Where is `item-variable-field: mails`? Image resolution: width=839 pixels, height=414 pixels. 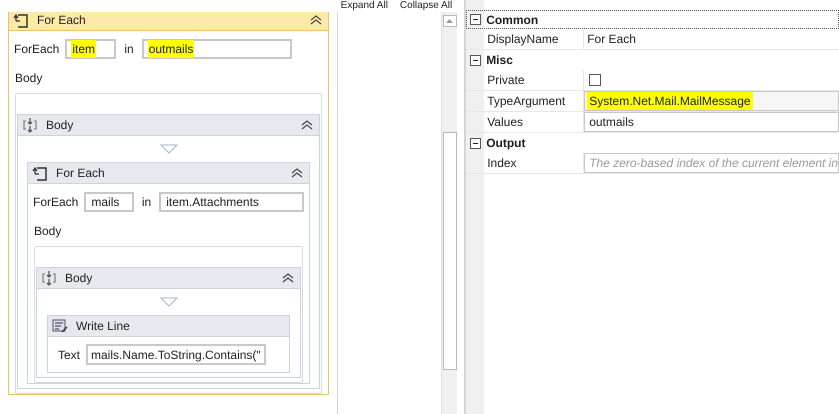 item-variable-field: mails is located at coordinates (109, 202).